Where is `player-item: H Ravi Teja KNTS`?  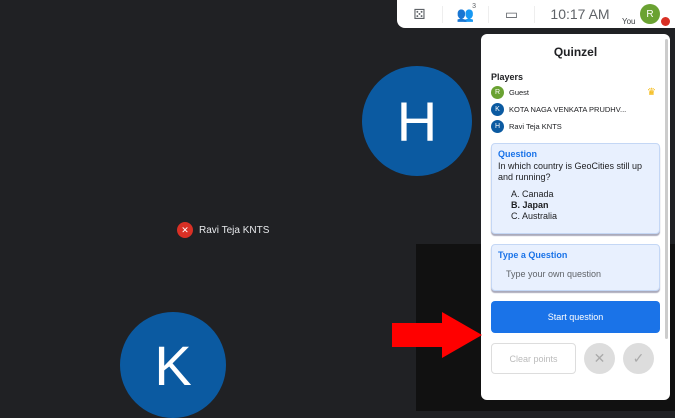 player-item: H Ravi Teja KNTS is located at coordinates (575, 126).